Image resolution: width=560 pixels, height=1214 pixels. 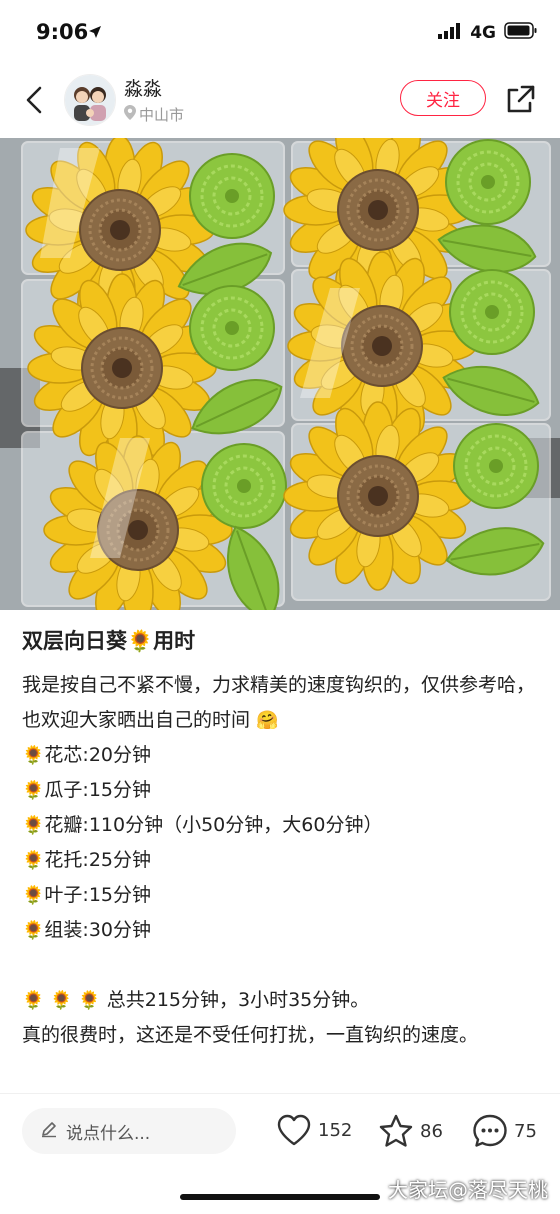 What do you see at coordinates (250, 1035) in the screenshot?
I see `post-closing: 真的很费时，这还是不受任何打扰，一直钩织的速度。` at bounding box center [250, 1035].